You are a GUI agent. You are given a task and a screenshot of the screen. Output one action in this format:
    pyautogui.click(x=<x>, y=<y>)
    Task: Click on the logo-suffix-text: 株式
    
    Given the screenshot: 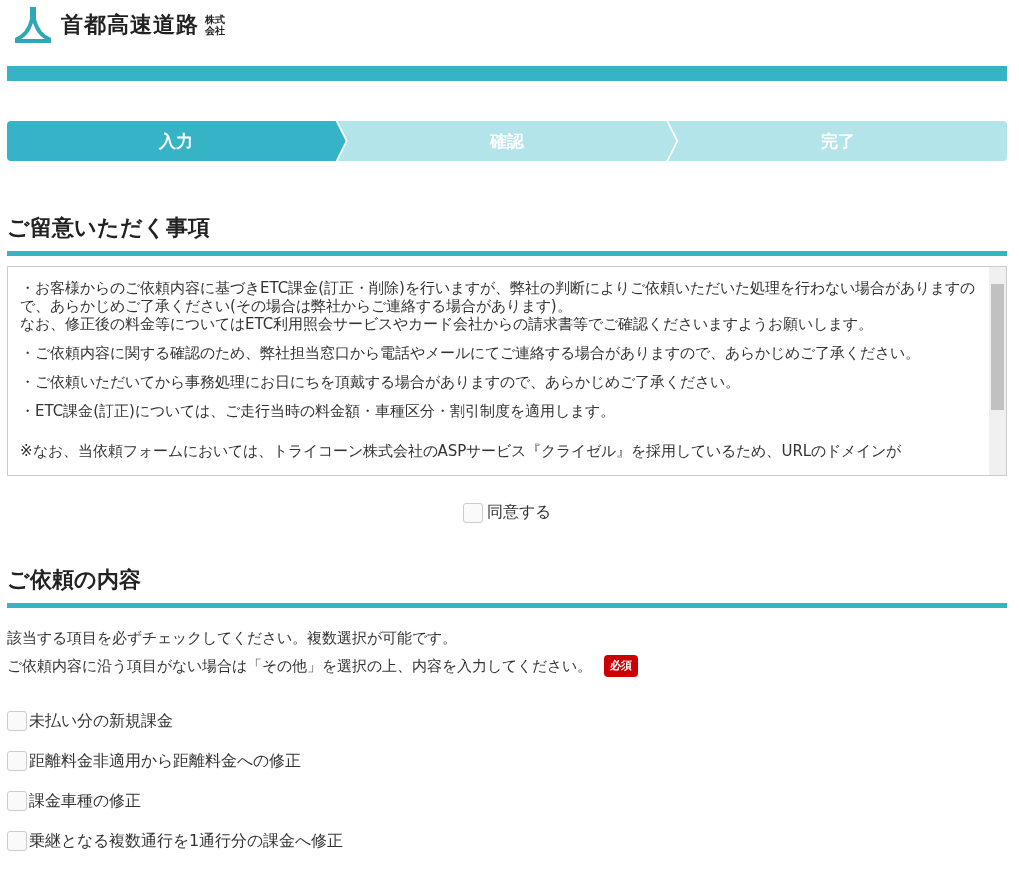 What is the action you would take?
    pyautogui.click(x=215, y=19)
    